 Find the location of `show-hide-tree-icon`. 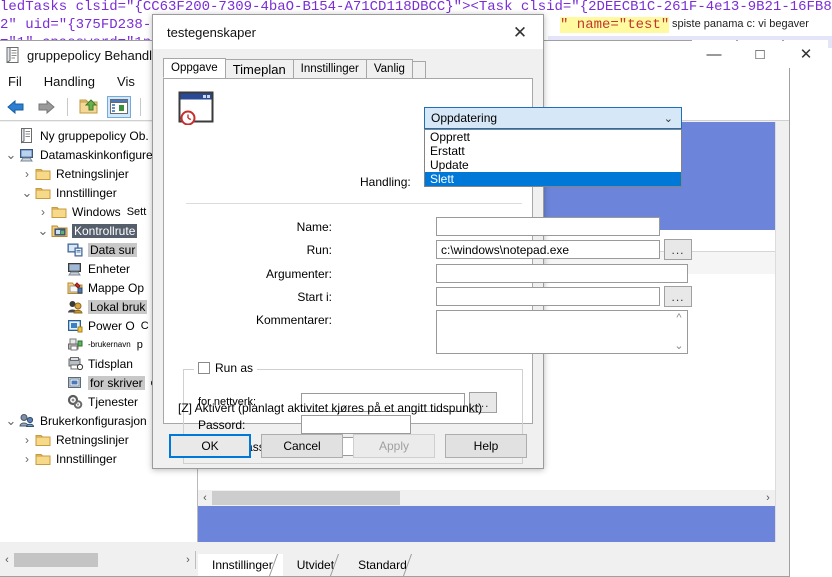

show-hide-tree-icon is located at coordinates (119, 106).